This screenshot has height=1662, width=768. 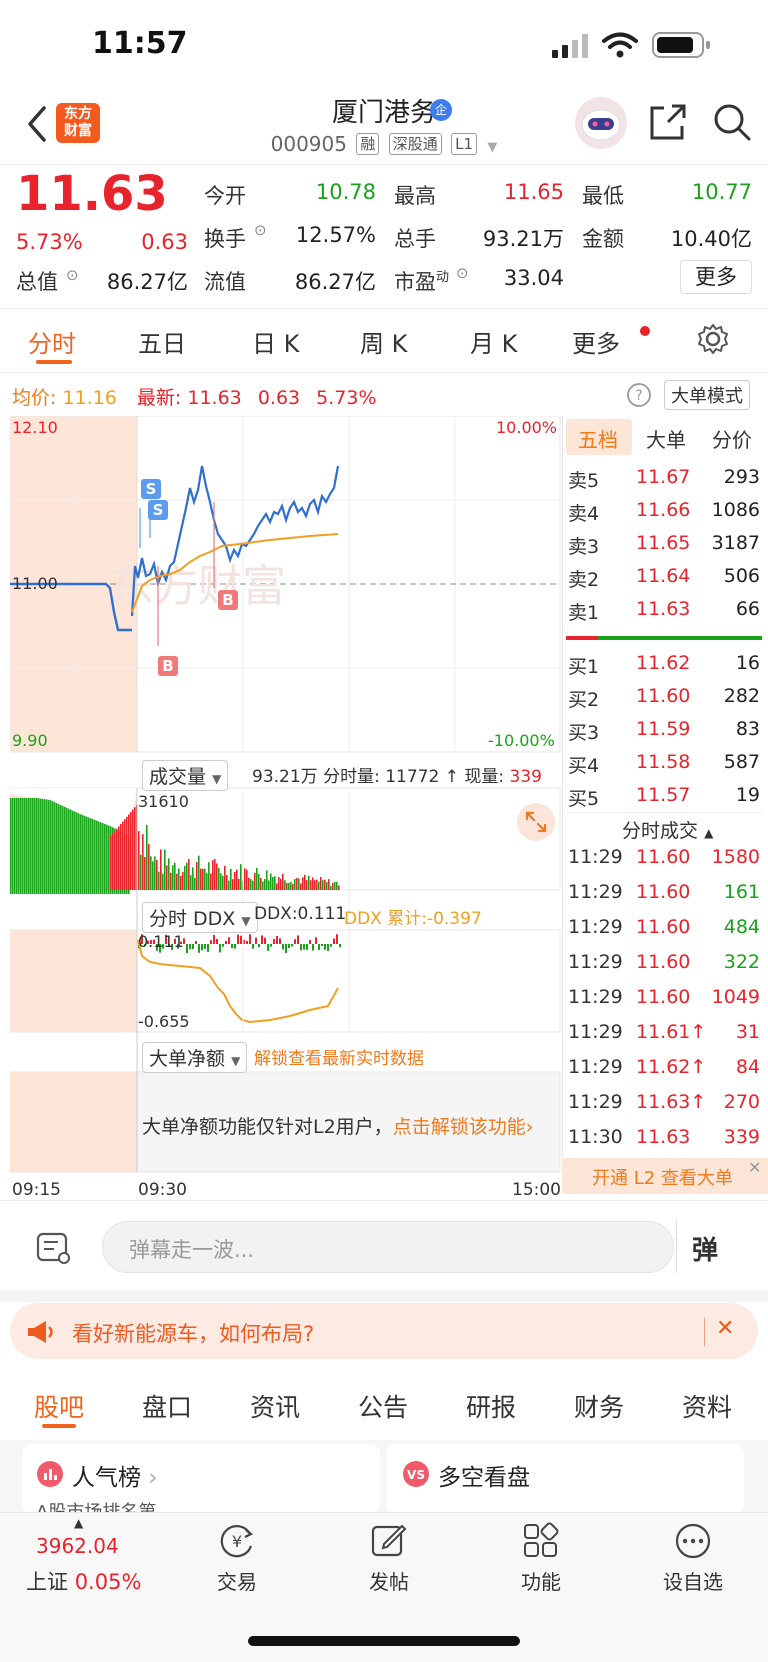 What do you see at coordinates (383, 1406) in the screenshot?
I see `tab-announcements: 公告` at bounding box center [383, 1406].